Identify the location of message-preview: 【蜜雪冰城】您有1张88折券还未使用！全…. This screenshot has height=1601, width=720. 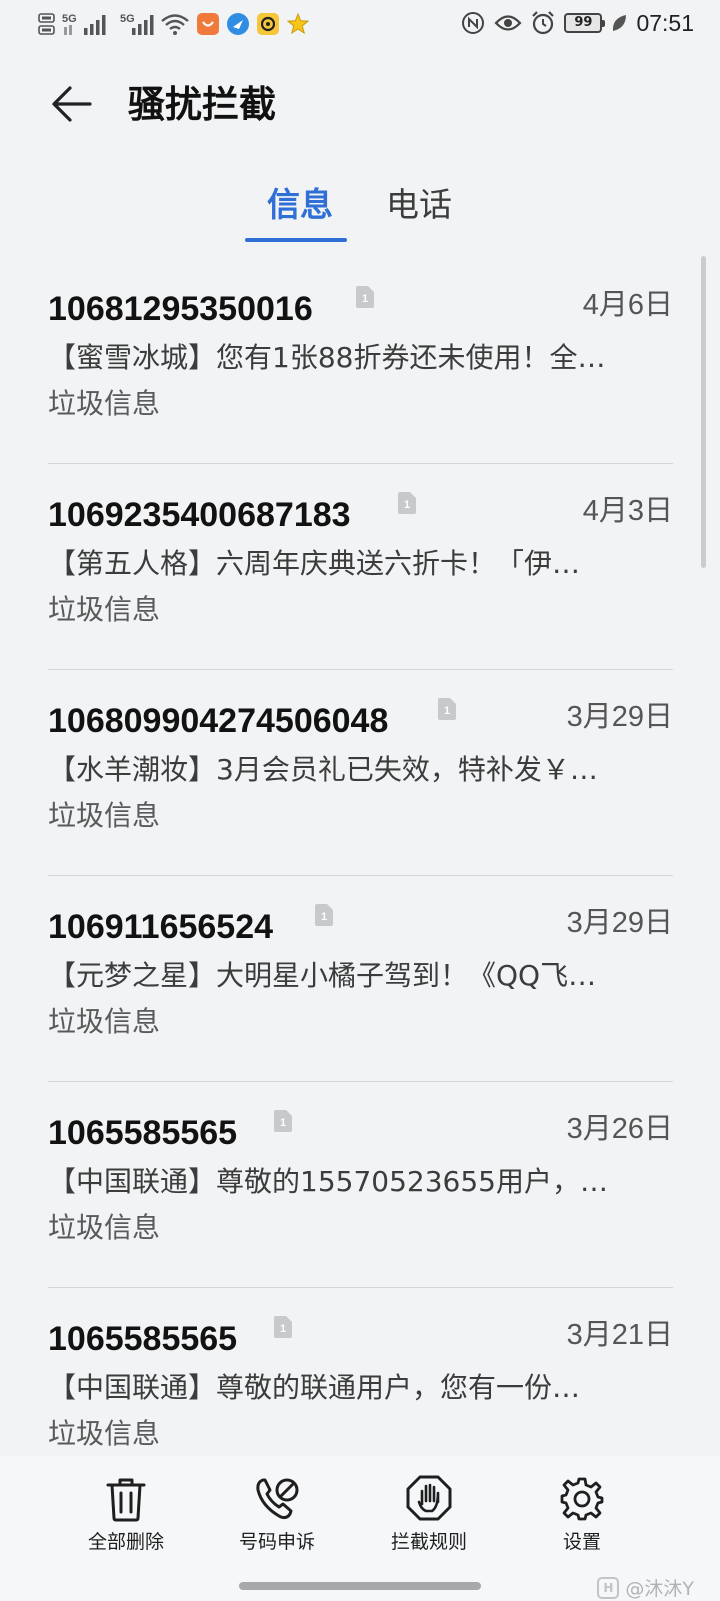
(327, 357).